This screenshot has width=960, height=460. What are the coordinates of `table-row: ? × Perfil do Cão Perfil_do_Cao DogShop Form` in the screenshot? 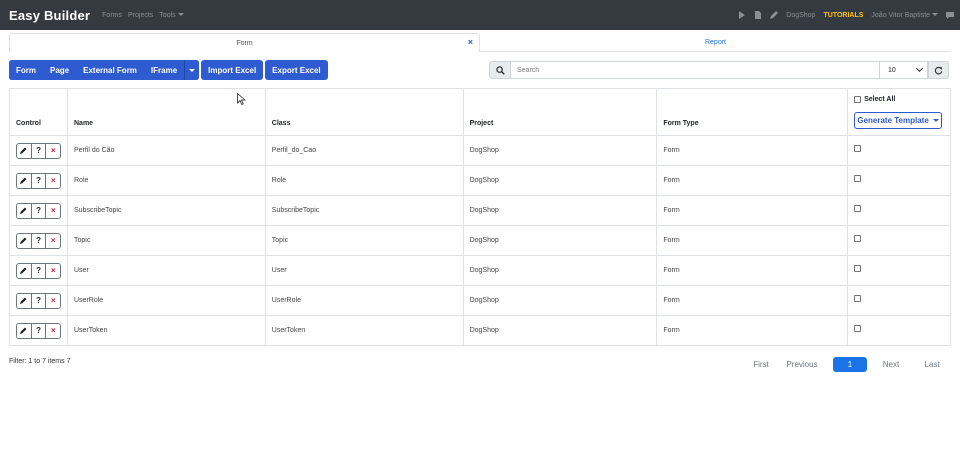 It's located at (480, 150).